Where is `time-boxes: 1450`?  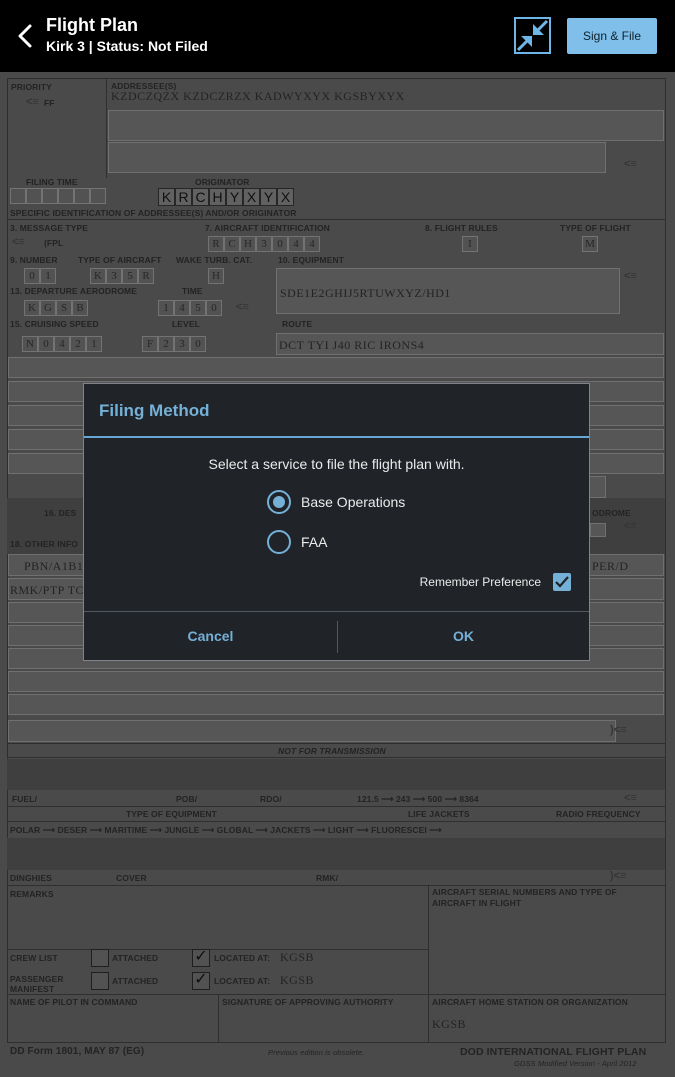
time-boxes: 1450 is located at coordinates (190, 308).